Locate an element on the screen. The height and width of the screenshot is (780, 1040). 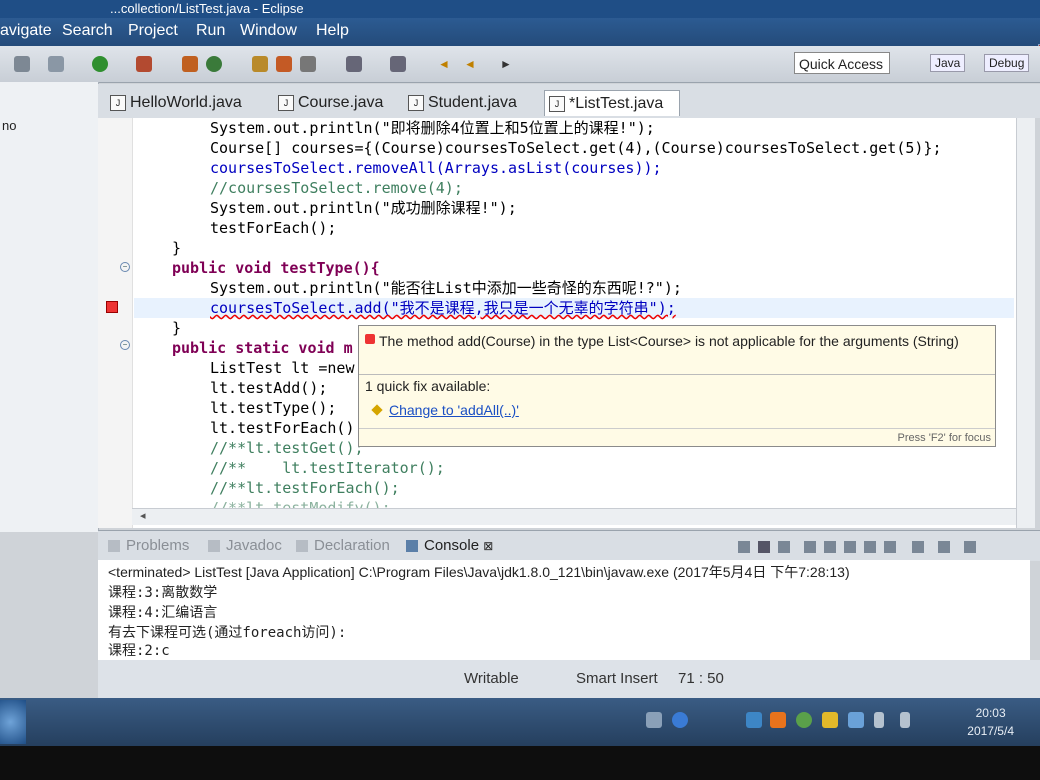
scroll-left-icon: ◂ is located at coordinates (143, 516).